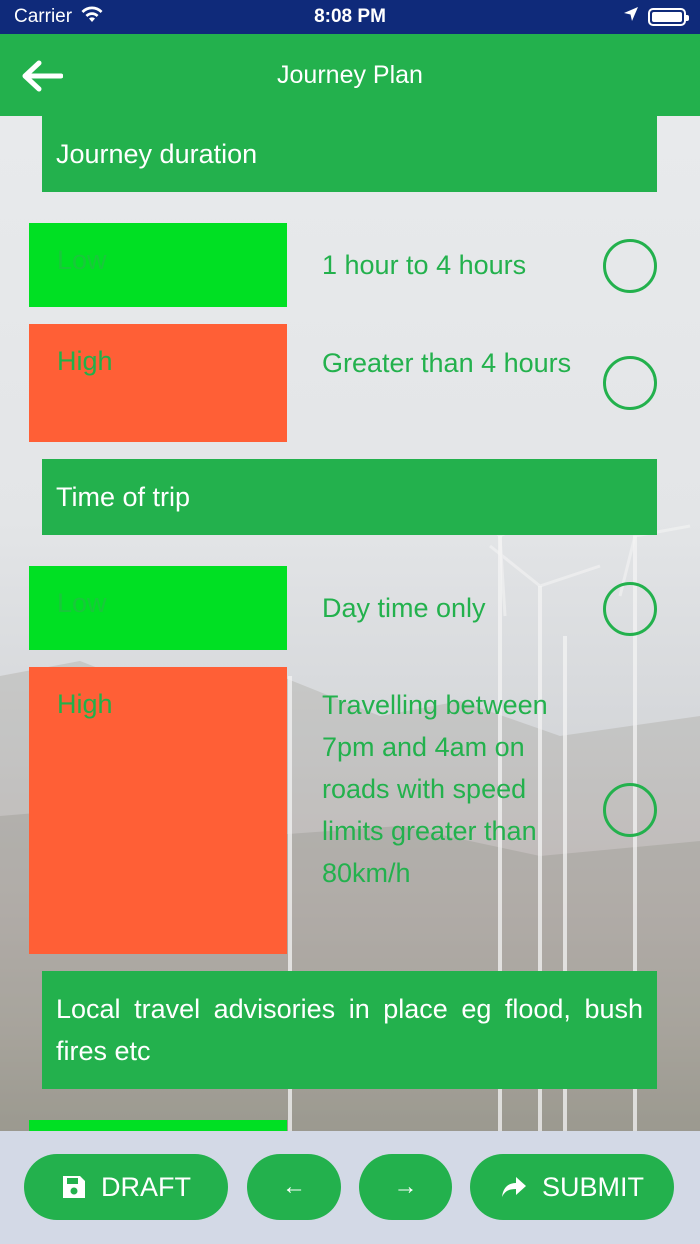 This screenshot has width=700, height=1244. I want to click on arrow-left-icon: ←, so click(294, 1186).